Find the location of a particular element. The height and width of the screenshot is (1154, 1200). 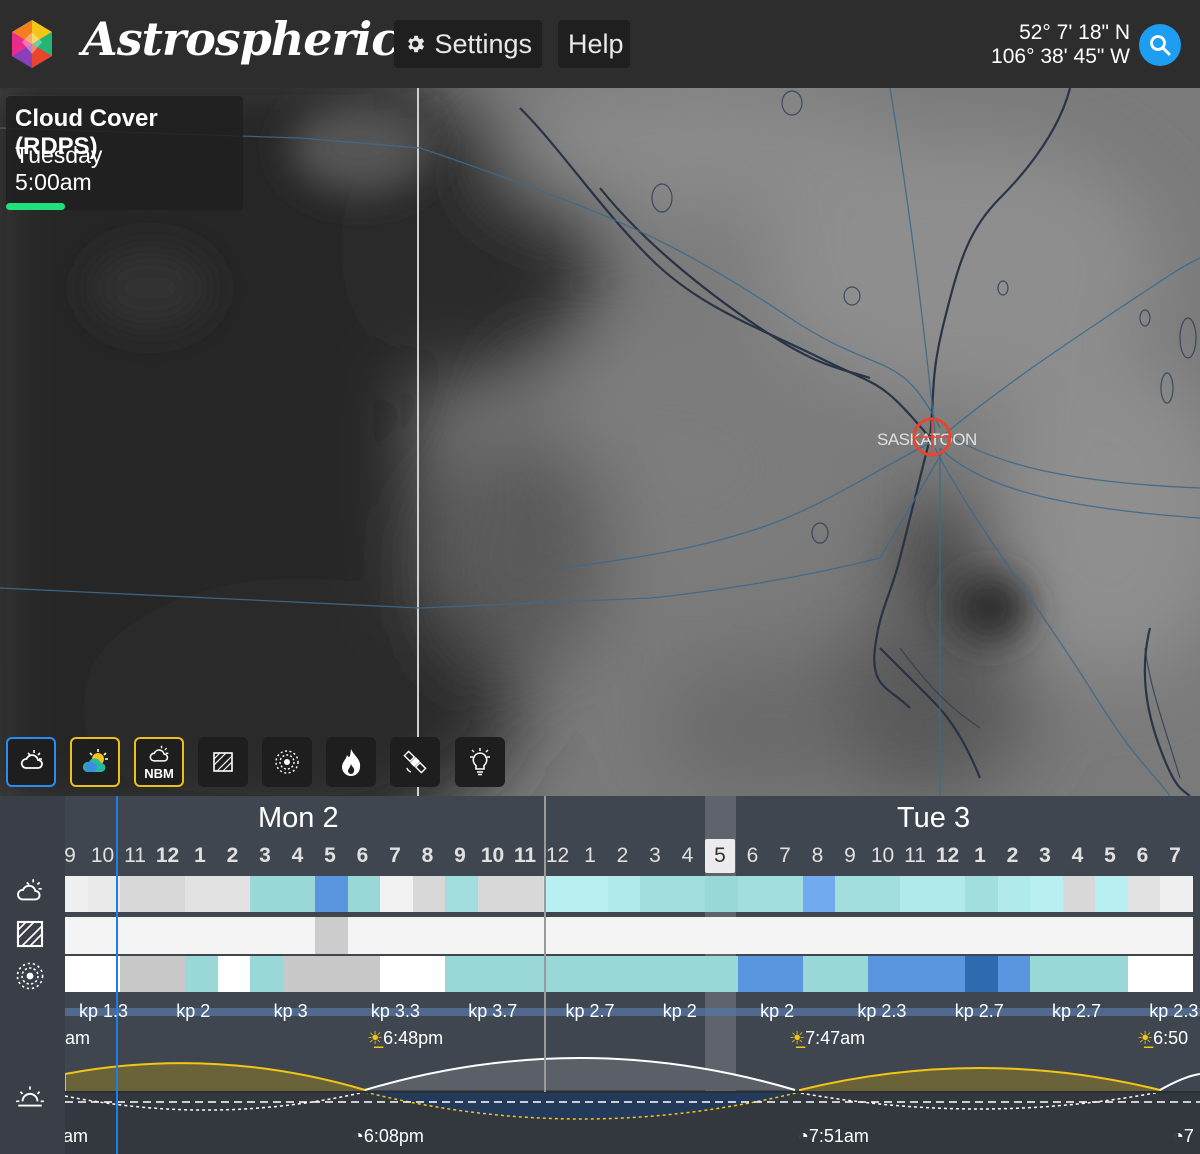

logo-icon is located at coordinates (32, 44).